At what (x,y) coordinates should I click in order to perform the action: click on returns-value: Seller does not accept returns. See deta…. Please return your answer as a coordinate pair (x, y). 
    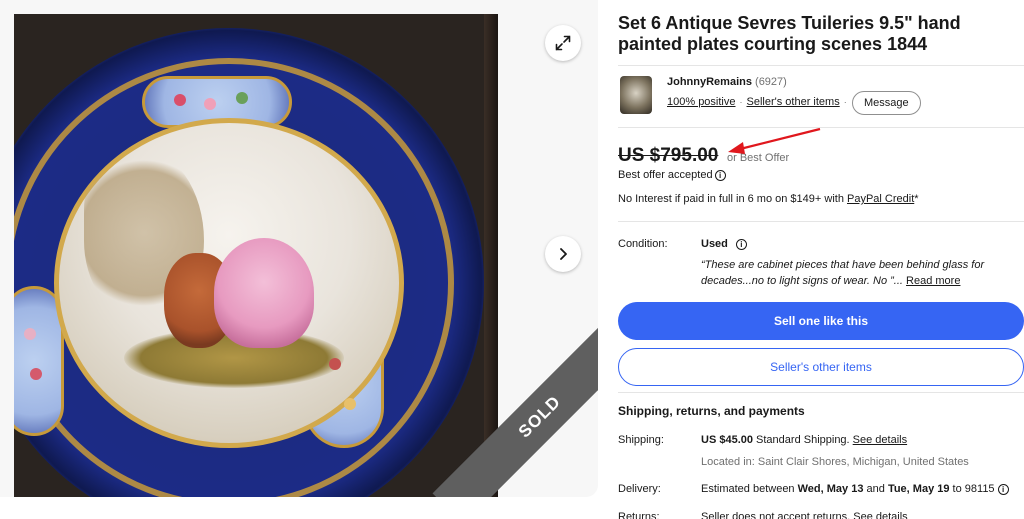
    Looking at the image, I should click on (804, 515).